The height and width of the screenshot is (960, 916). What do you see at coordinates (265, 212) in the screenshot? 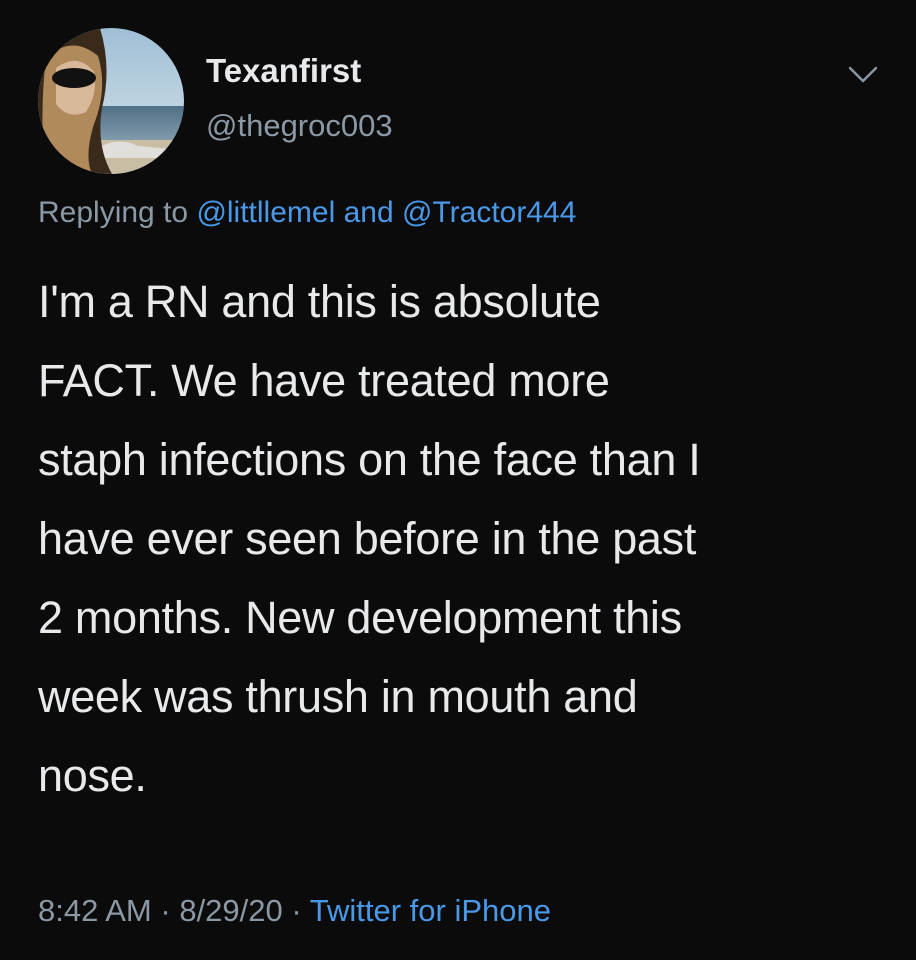
I see `mention-link: @littllemel` at bounding box center [265, 212].